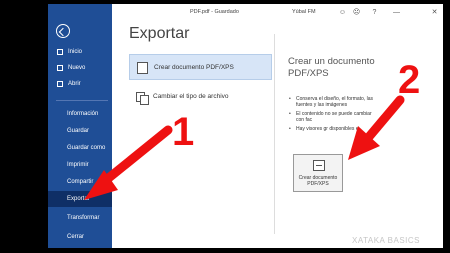 This screenshot has width=450, height=253. I want to click on arrow-to-exportar, so click(128, 162).